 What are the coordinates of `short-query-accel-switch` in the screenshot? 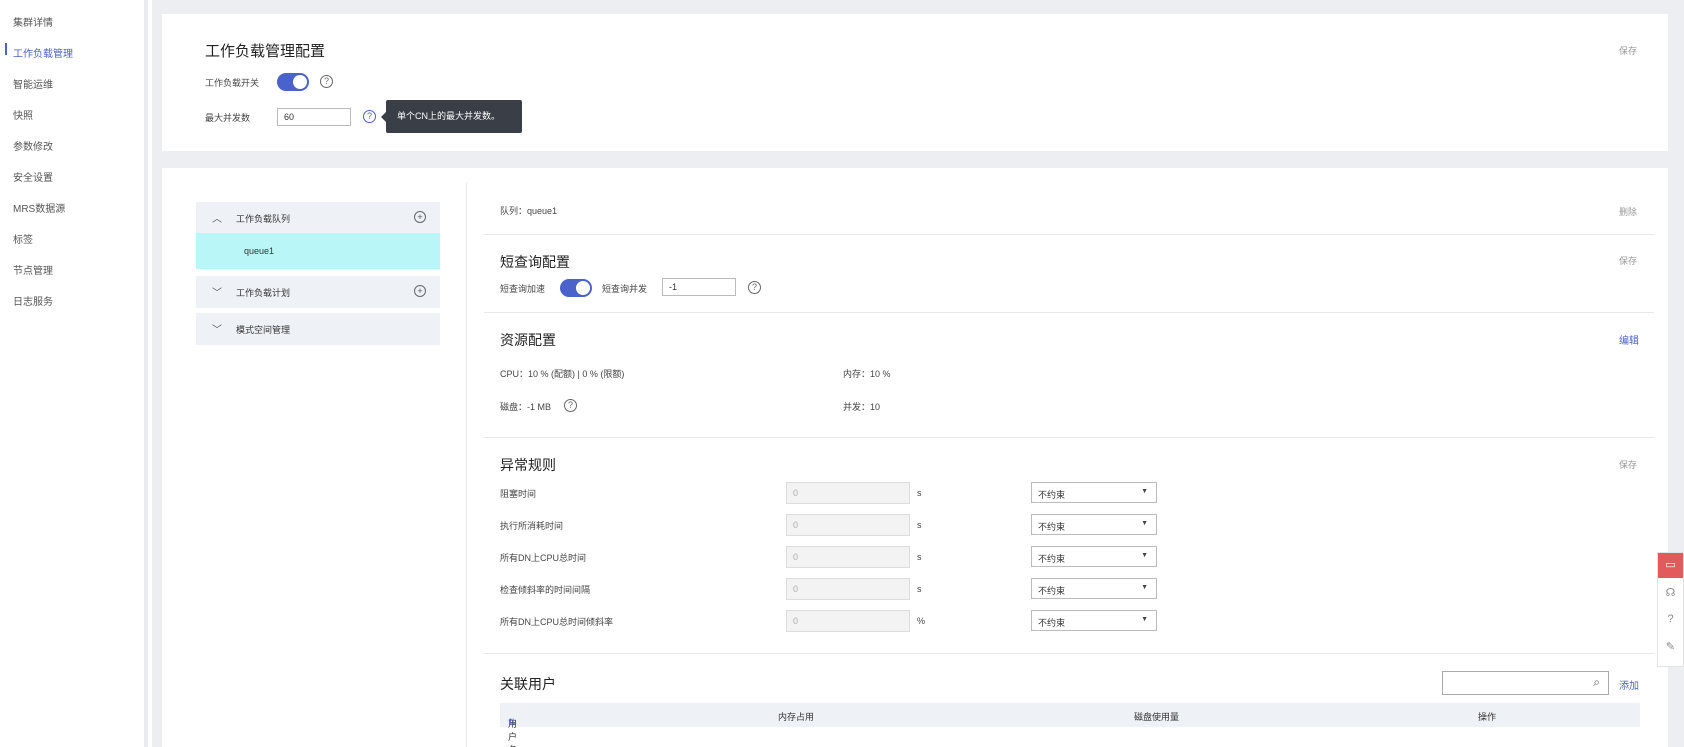 It's located at (576, 288).